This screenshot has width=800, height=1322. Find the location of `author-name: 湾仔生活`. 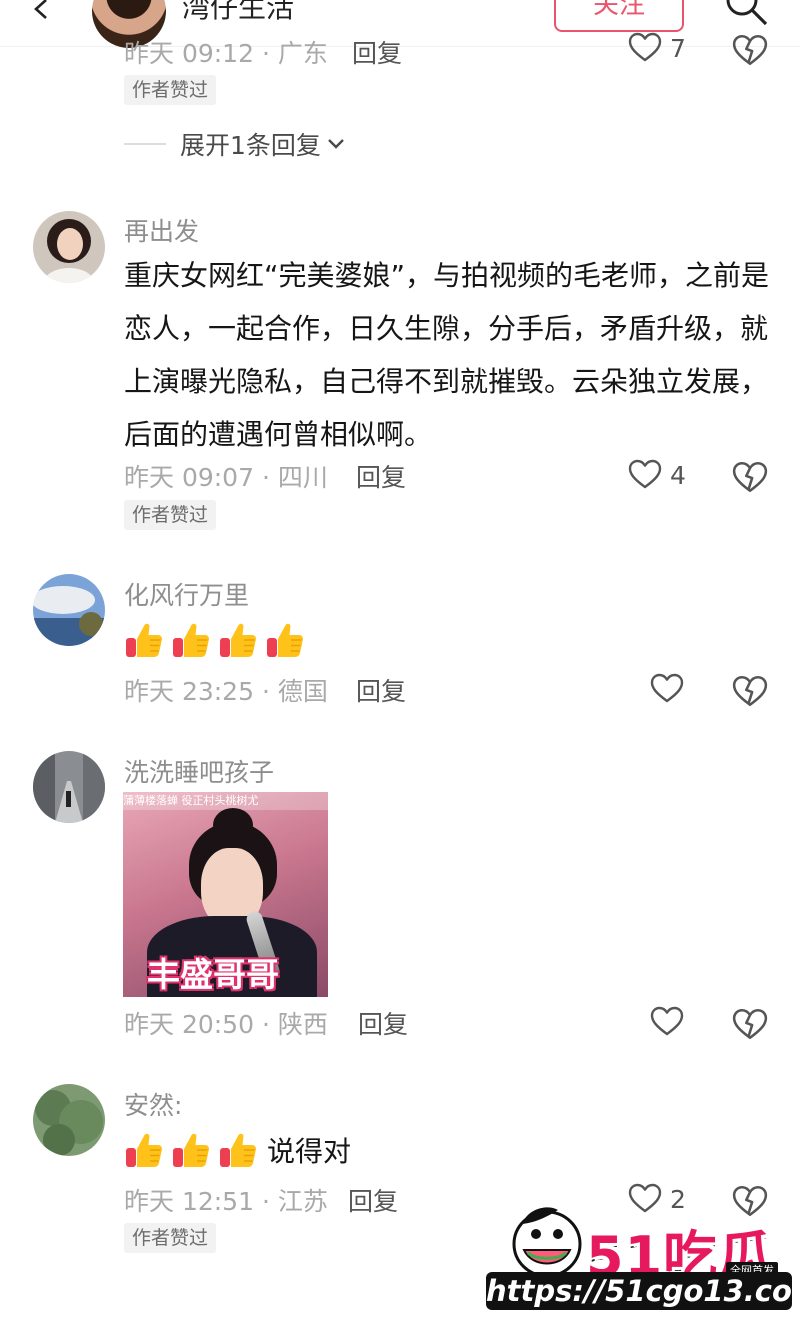

author-name: 湾仔生活 is located at coordinates (238, 13).